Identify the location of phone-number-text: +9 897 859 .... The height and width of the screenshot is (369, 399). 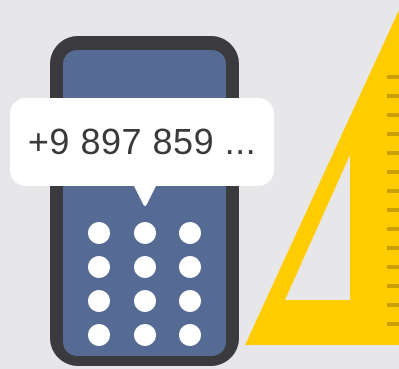
(142, 141).